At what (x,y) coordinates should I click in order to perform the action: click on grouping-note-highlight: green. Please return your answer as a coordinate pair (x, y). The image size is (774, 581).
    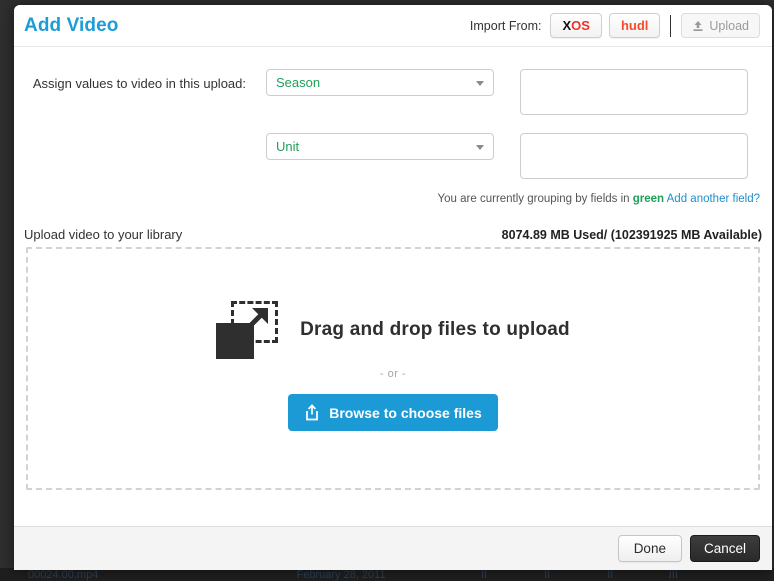
    Looking at the image, I should click on (648, 199).